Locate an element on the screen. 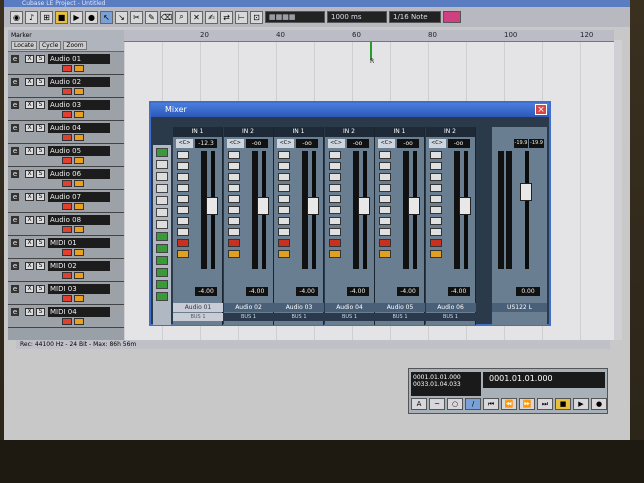  locate-dropdown: Locate is located at coordinates (24, 45).